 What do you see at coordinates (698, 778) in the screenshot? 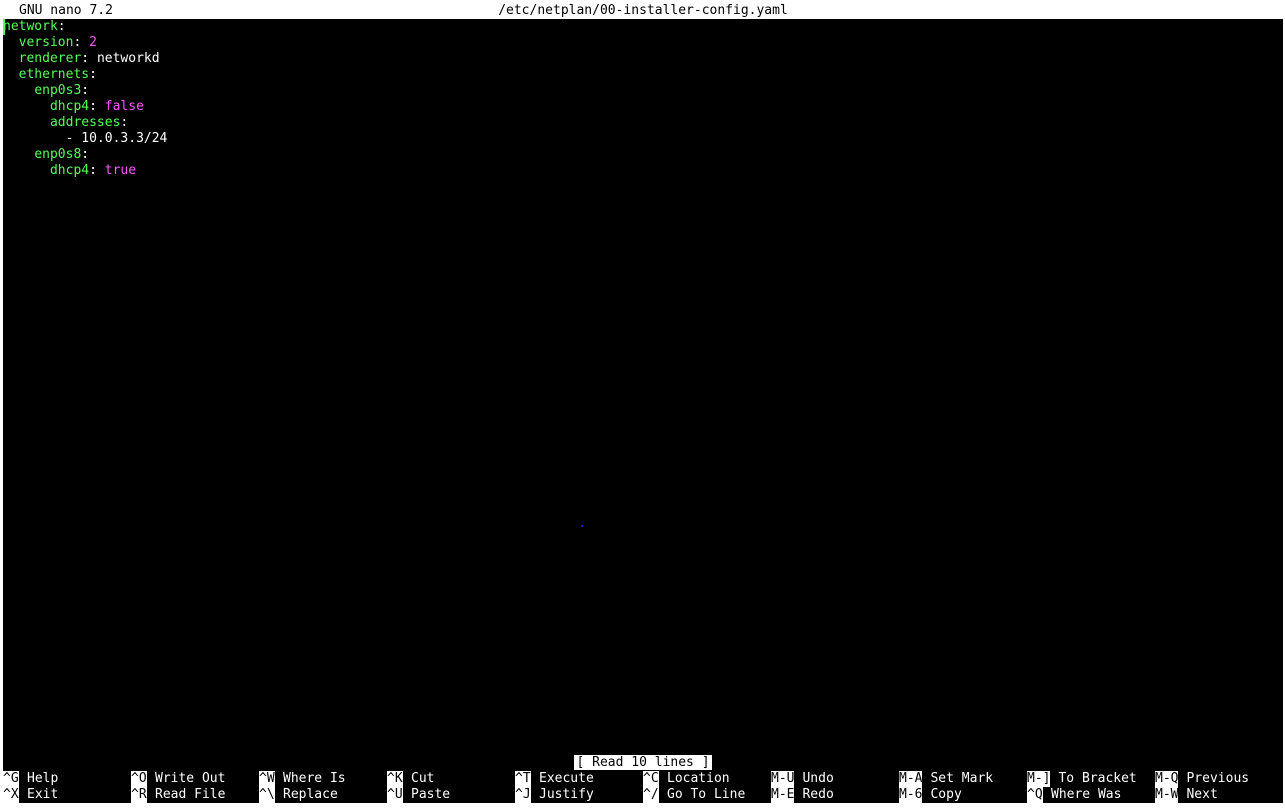
I see `shortcut-label: Location` at bounding box center [698, 778].